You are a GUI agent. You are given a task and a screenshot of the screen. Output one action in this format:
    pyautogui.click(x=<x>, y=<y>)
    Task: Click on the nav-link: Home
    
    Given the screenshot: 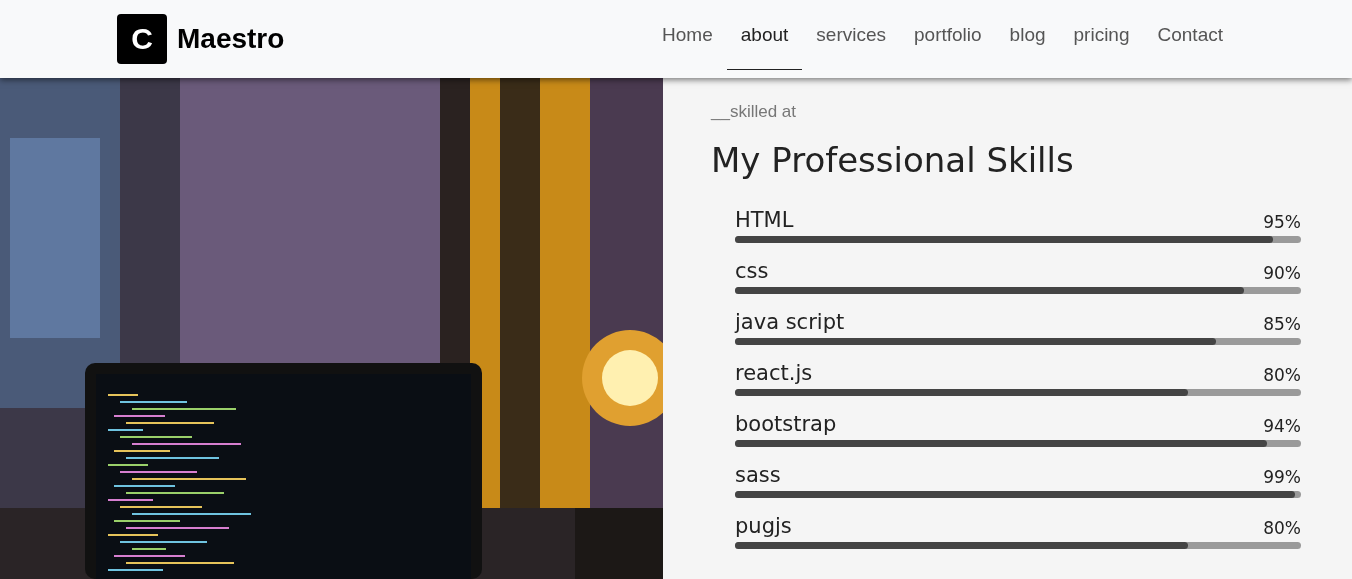 What is the action you would take?
    pyautogui.click(x=687, y=35)
    